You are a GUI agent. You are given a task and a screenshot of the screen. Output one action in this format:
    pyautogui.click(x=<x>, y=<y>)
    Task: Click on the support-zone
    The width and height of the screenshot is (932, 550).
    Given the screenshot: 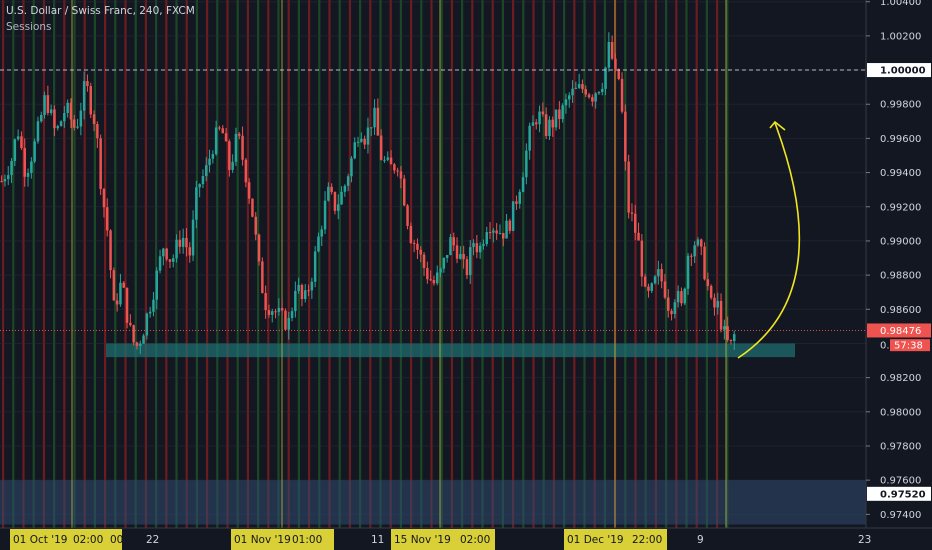 What is the action you would take?
    pyautogui.click(x=450, y=350)
    